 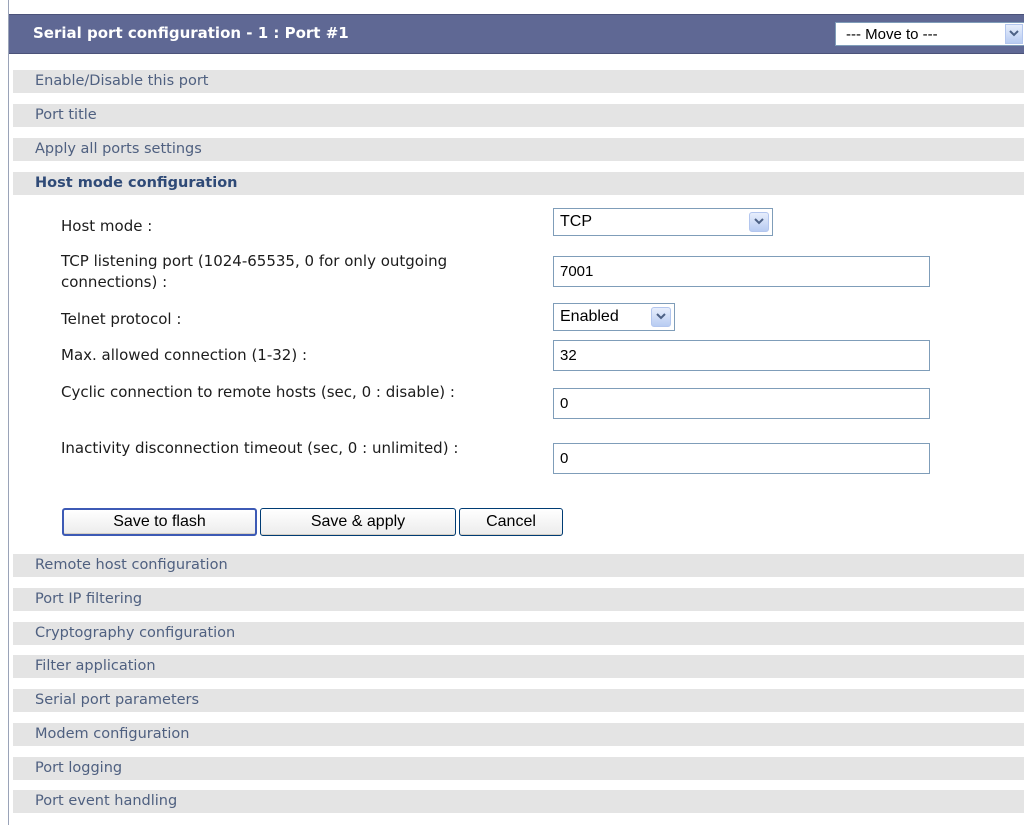 What do you see at coordinates (89, 599) in the screenshot?
I see `section-label: Port IP filtering` at bounding box center [89, 599].